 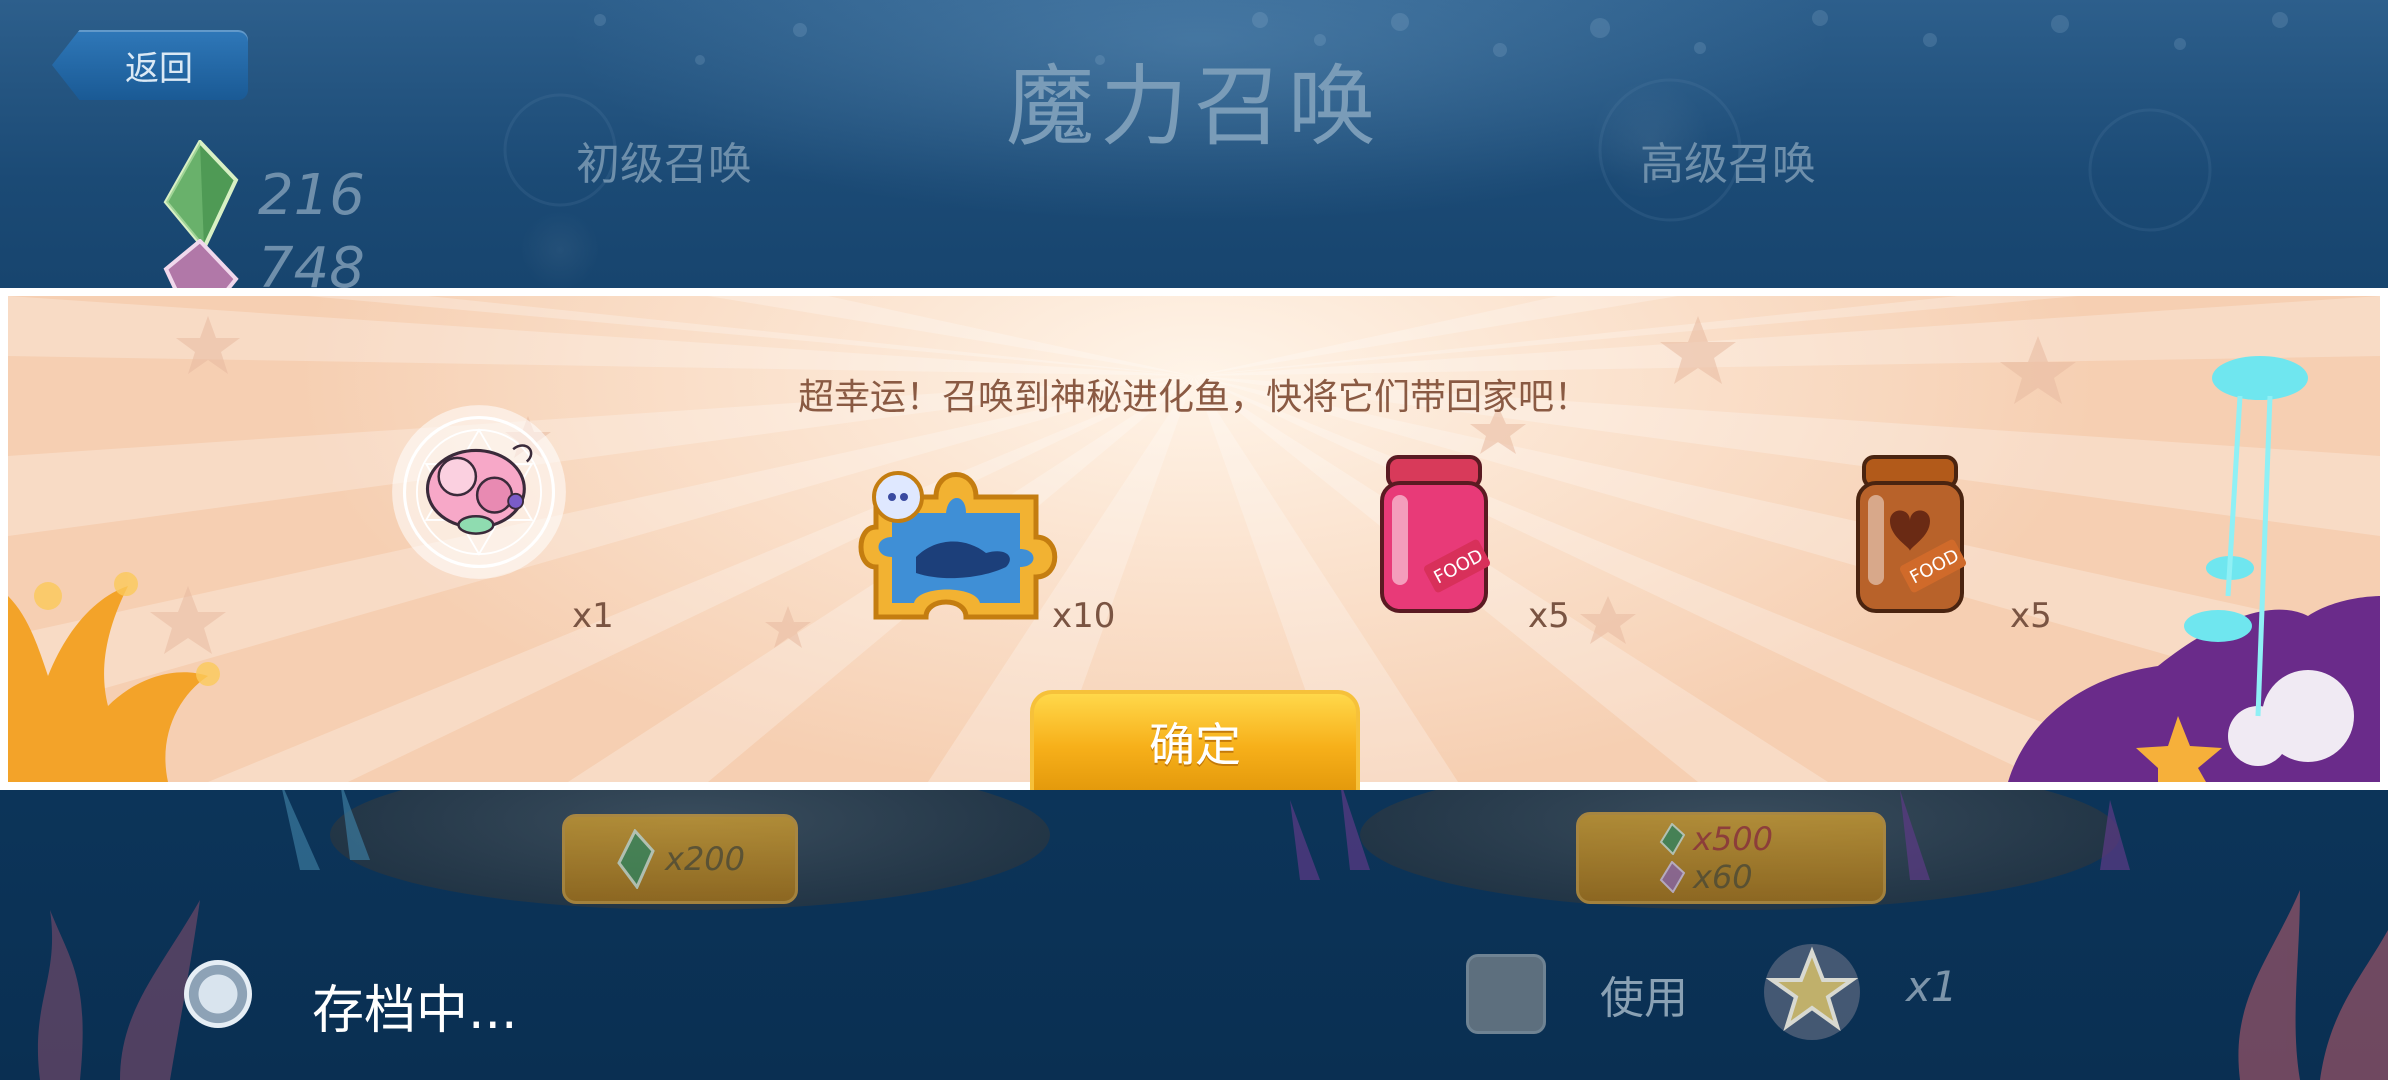 I want to click on tab-advanced-summon: 高级召唤, so click(x=1728, y=160).